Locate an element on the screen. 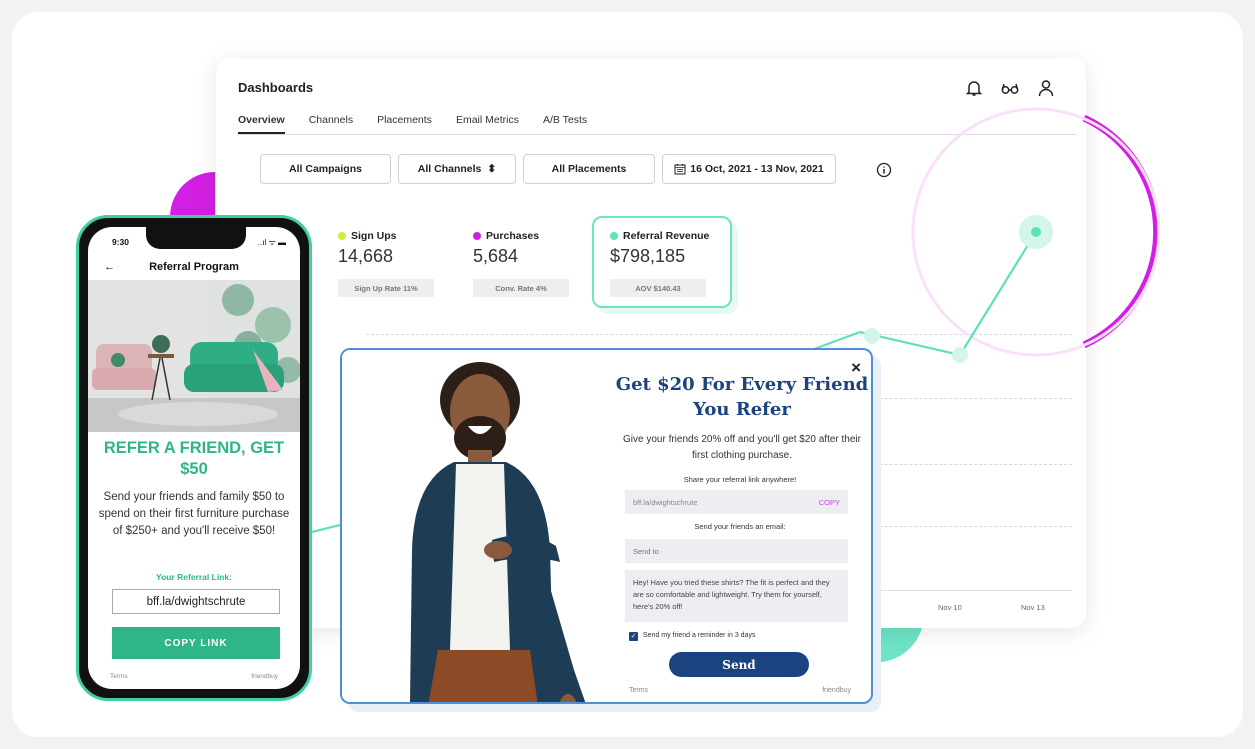 The height and width of the screenshot is (749, 1255). tab-ab-tests: A/B Tests is located at coordinates (565, 124).